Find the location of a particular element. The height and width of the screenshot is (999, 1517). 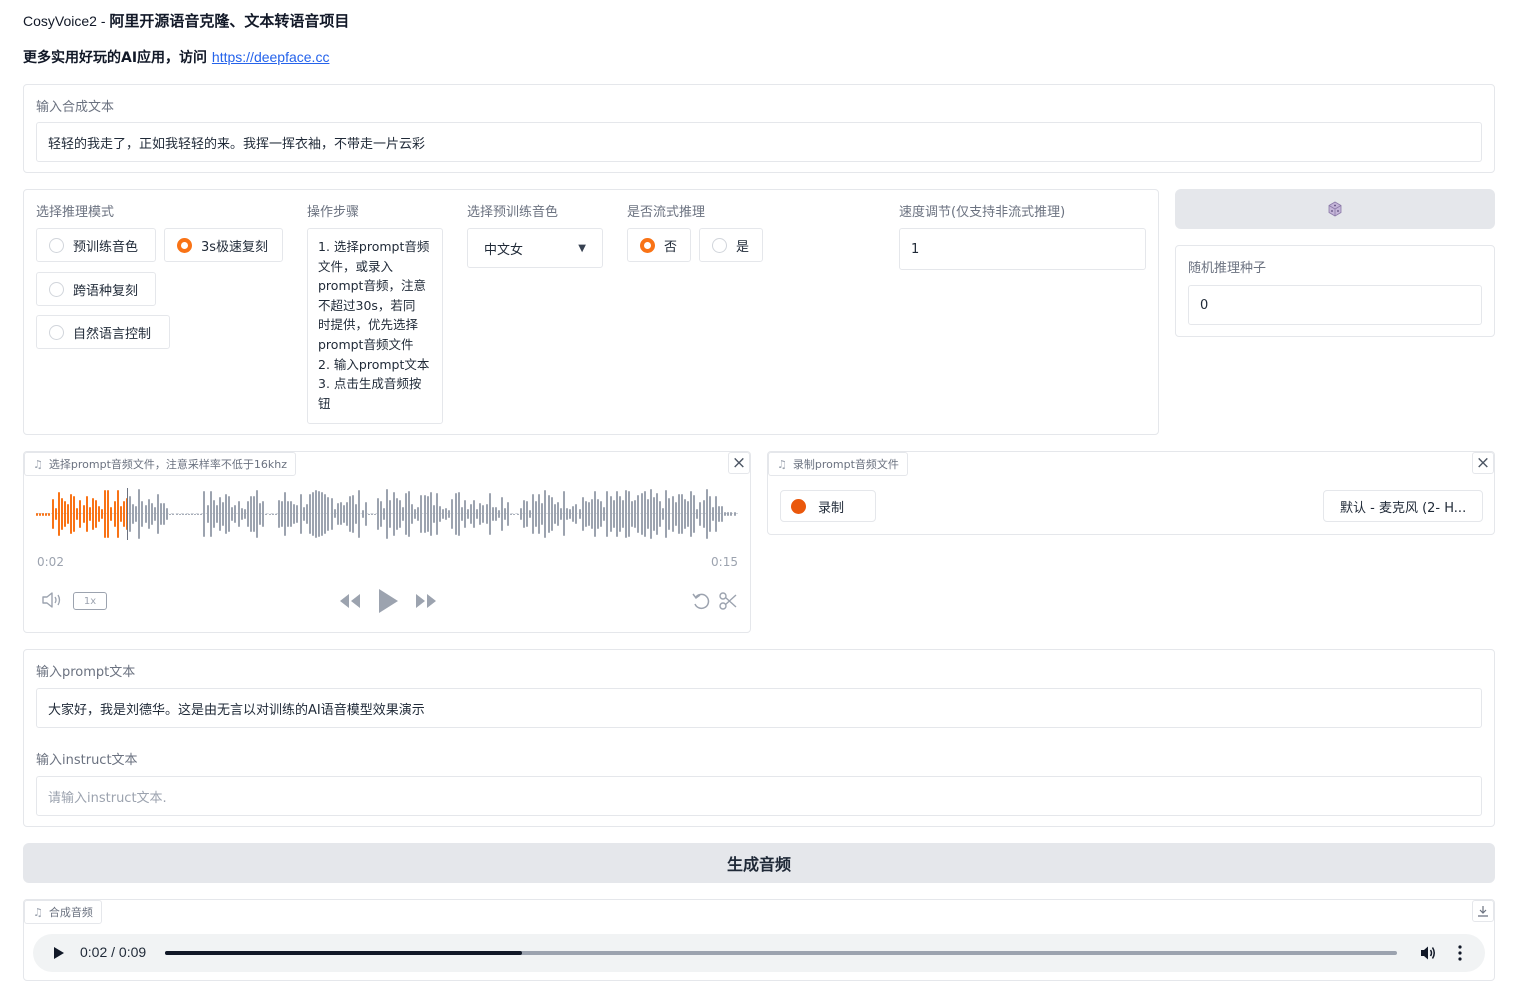

fast-forward-icon is located at coordinates (426, 601).